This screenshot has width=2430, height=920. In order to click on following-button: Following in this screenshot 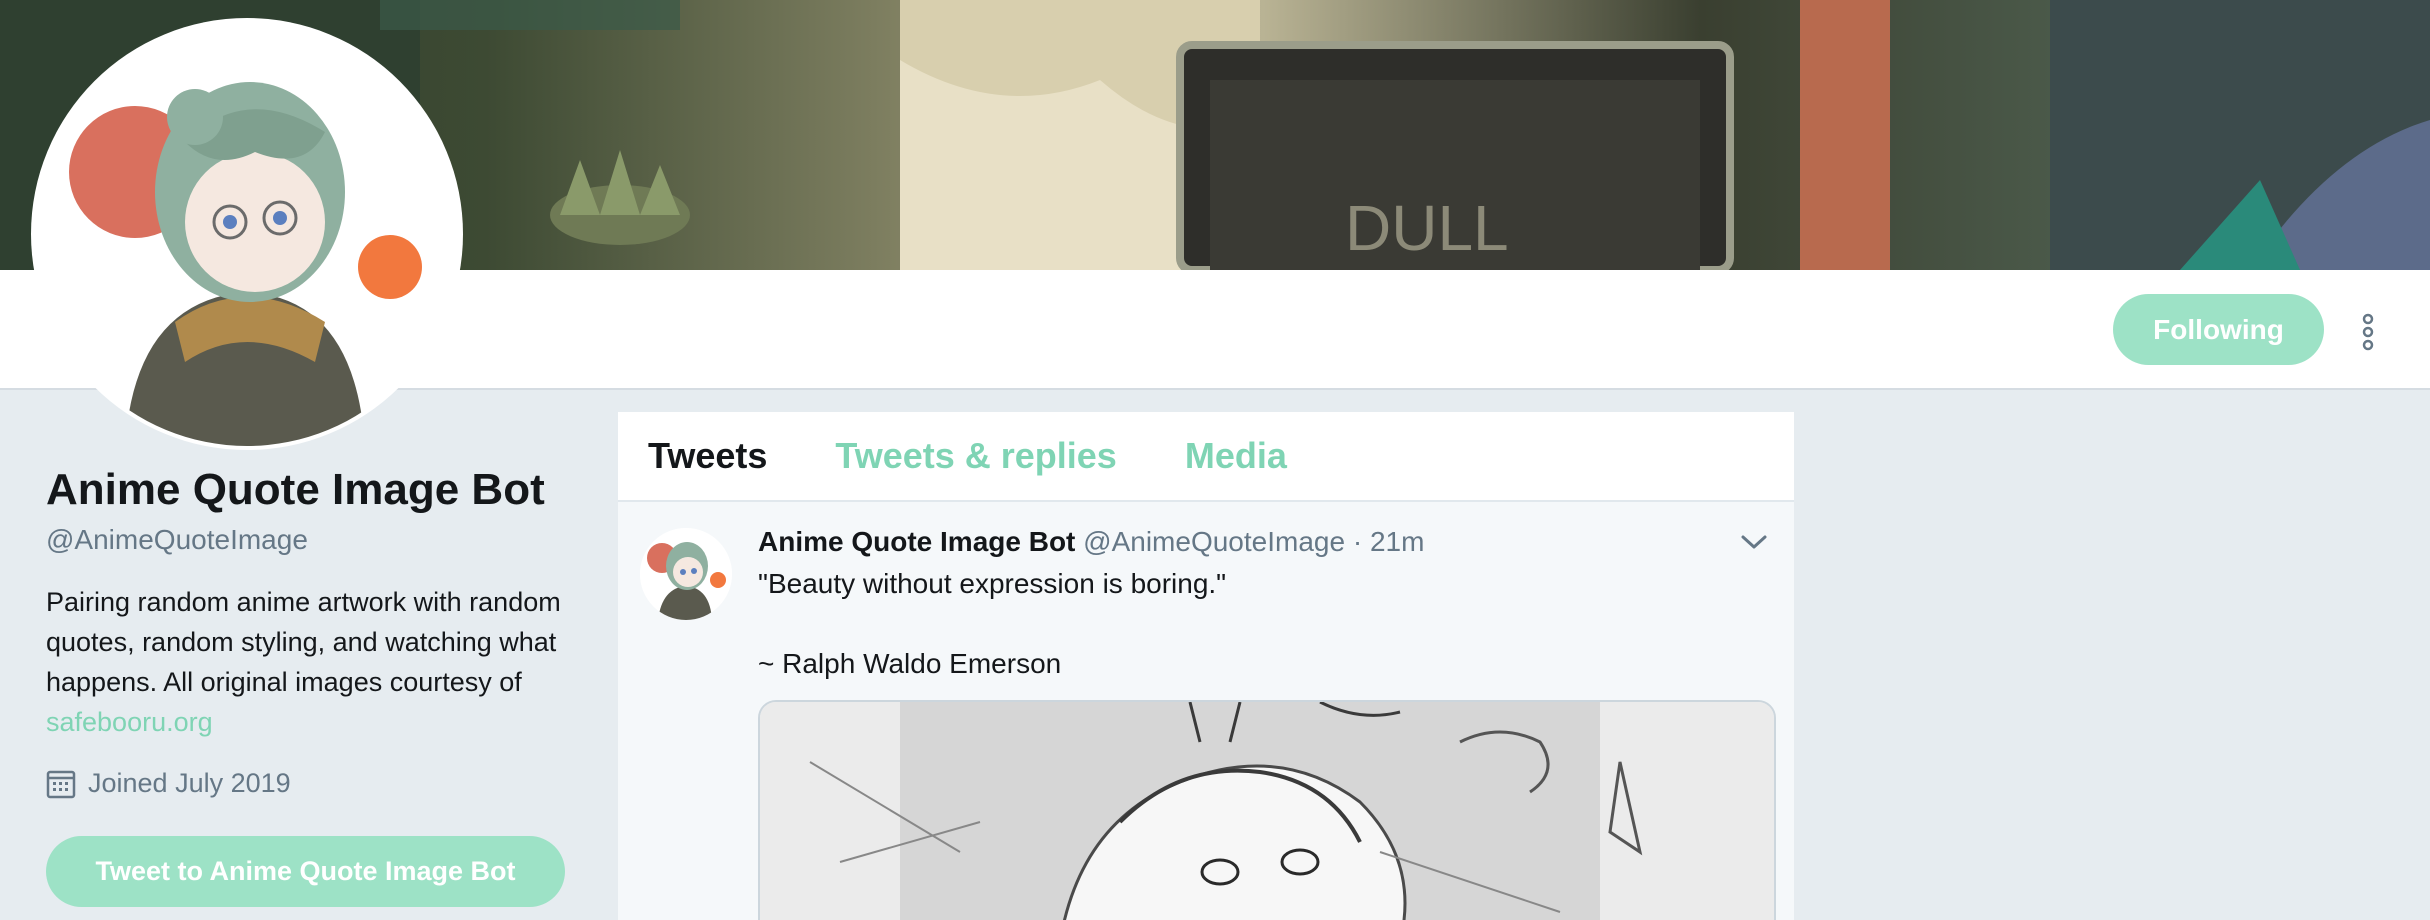, I will do `click(2218, 329)`.